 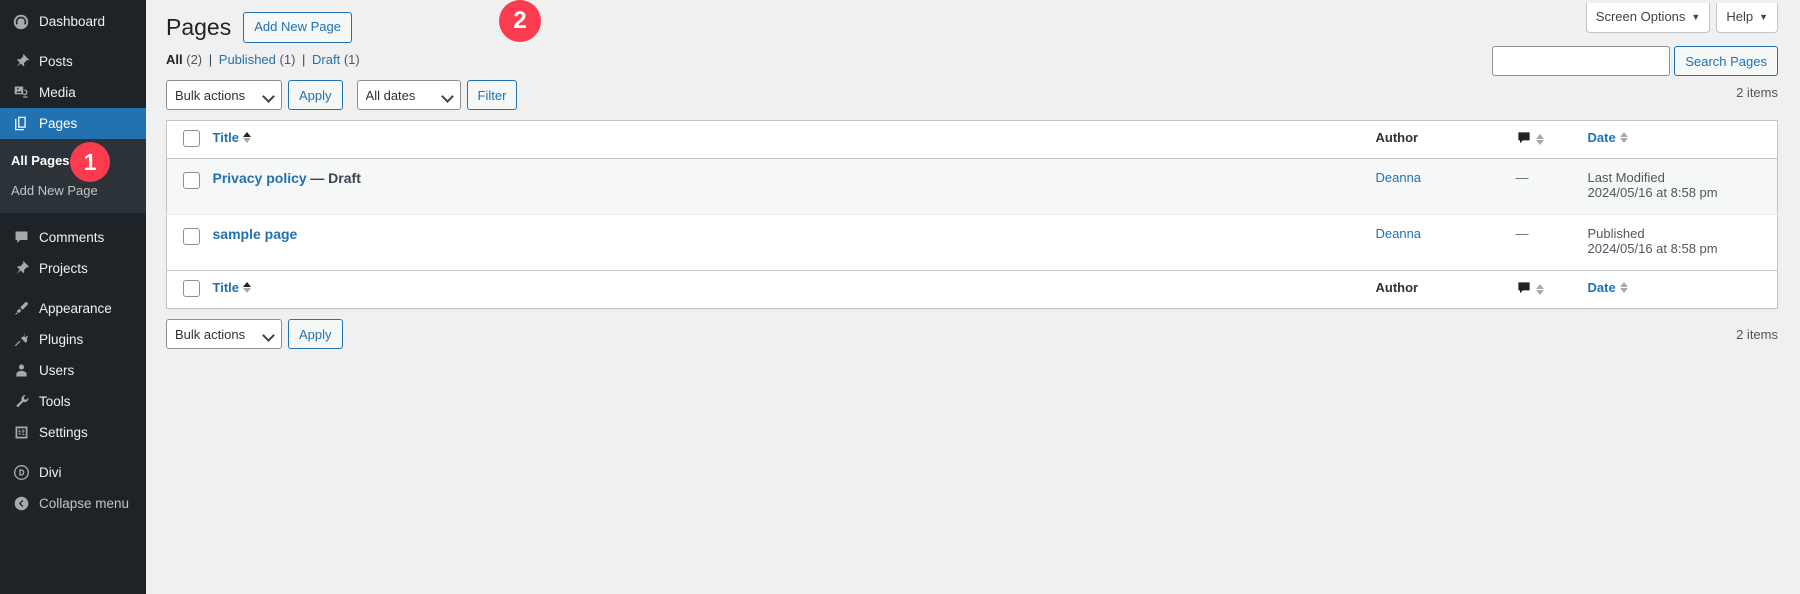 I want to click on sidebar-item-users: Users, so click(x=73, y=370).